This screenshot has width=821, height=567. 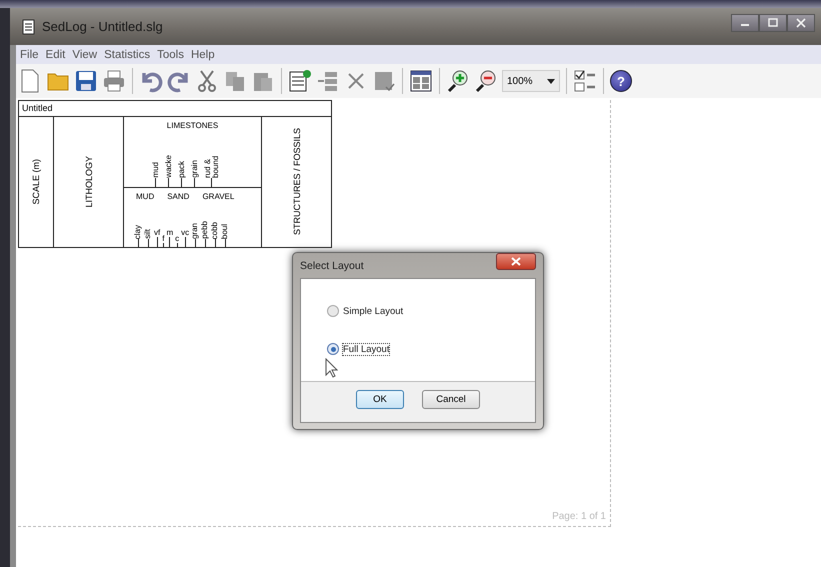 What do you see at coordinates (29, 26) in the screenshot?
I see `document-icon` at bounding box center [29, 26].